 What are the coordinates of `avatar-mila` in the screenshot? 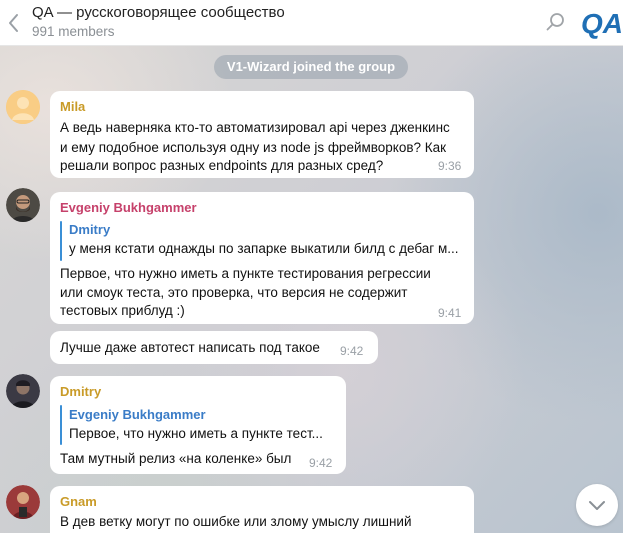 It's located at (23, 107).